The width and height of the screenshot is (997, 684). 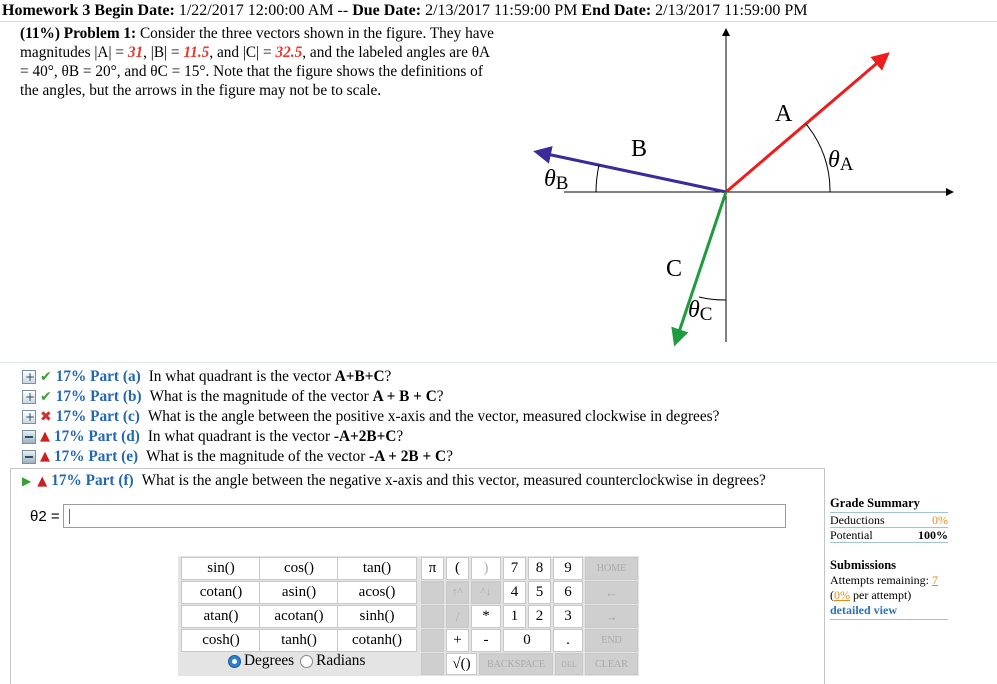 I want to click on answer-input, so click(x=424, y=516).